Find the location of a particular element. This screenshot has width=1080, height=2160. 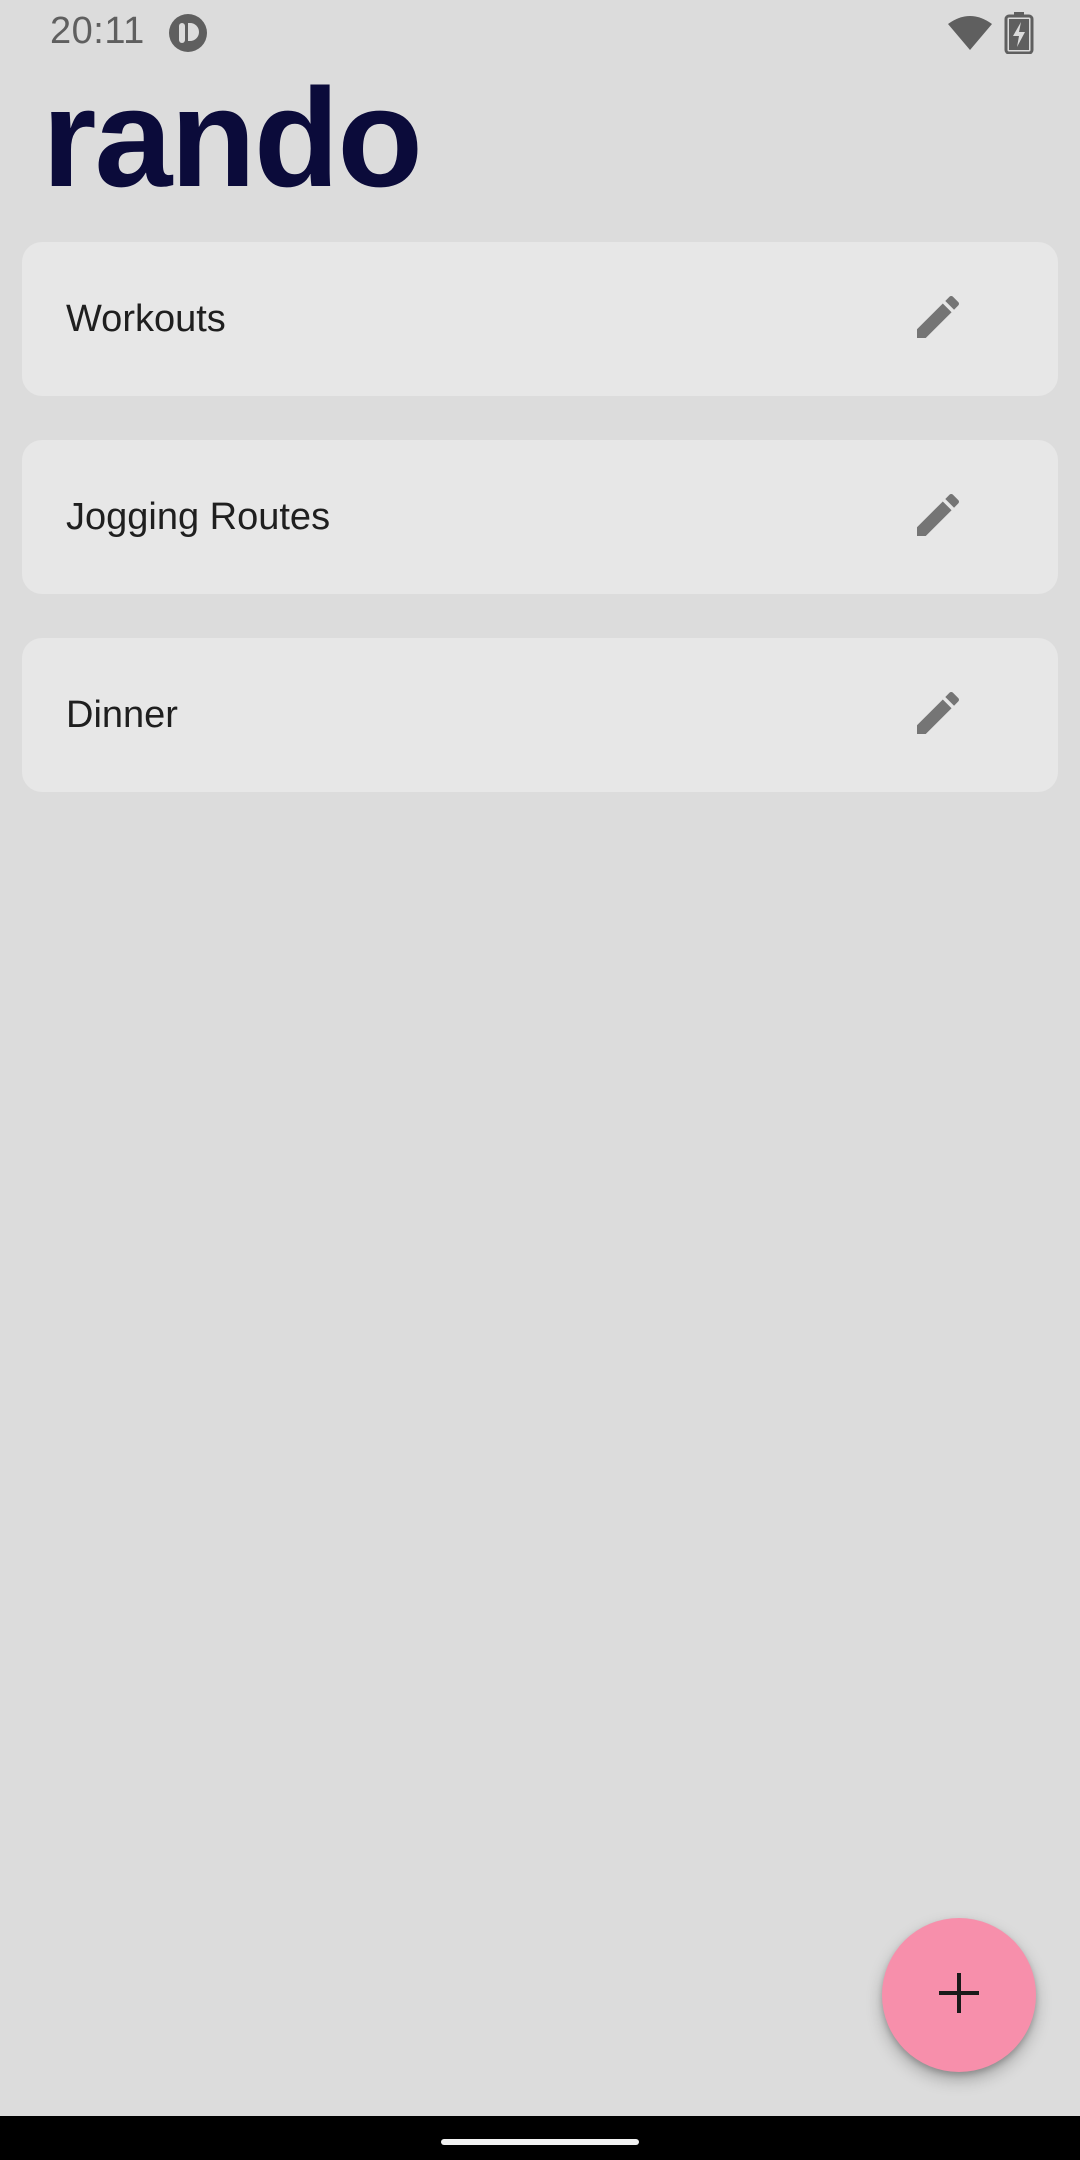

list-item-label: Dinner is located at coordinates (122, 715).